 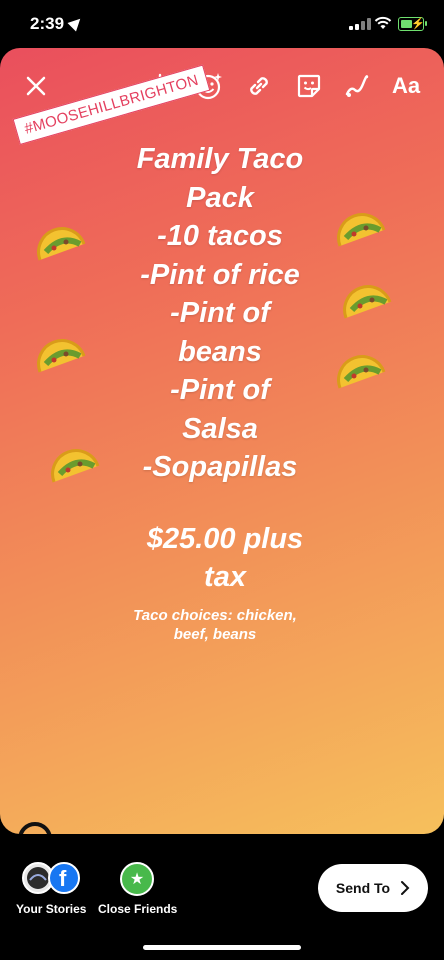 I want to click on your-stories-label: Your Stories, so click(x=51, y=909).